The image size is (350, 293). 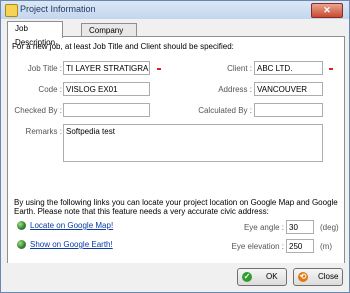 I want to click on eye-angle-label: Eye angle :, so click(x=263, y=227).